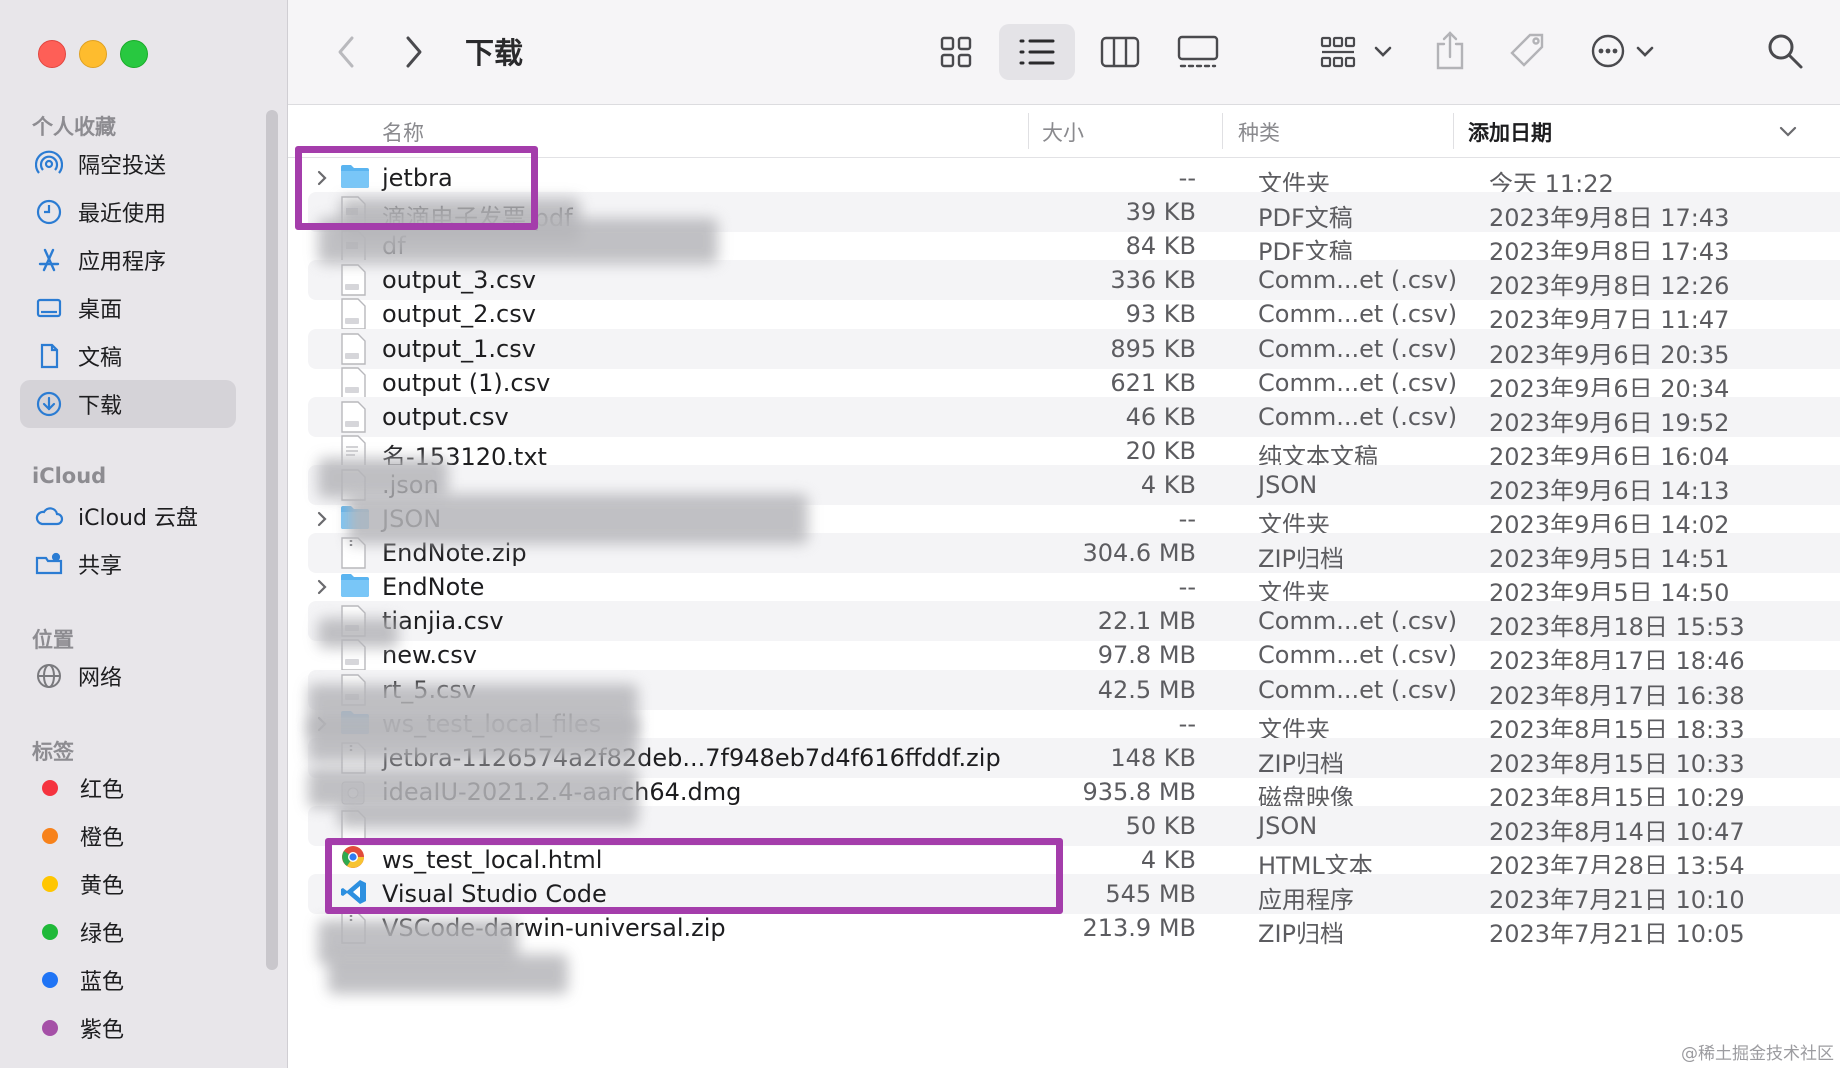  Describe the element at coordinates (1160, 246) in the screenshot. I see `file-size: 84 KB` at that location.